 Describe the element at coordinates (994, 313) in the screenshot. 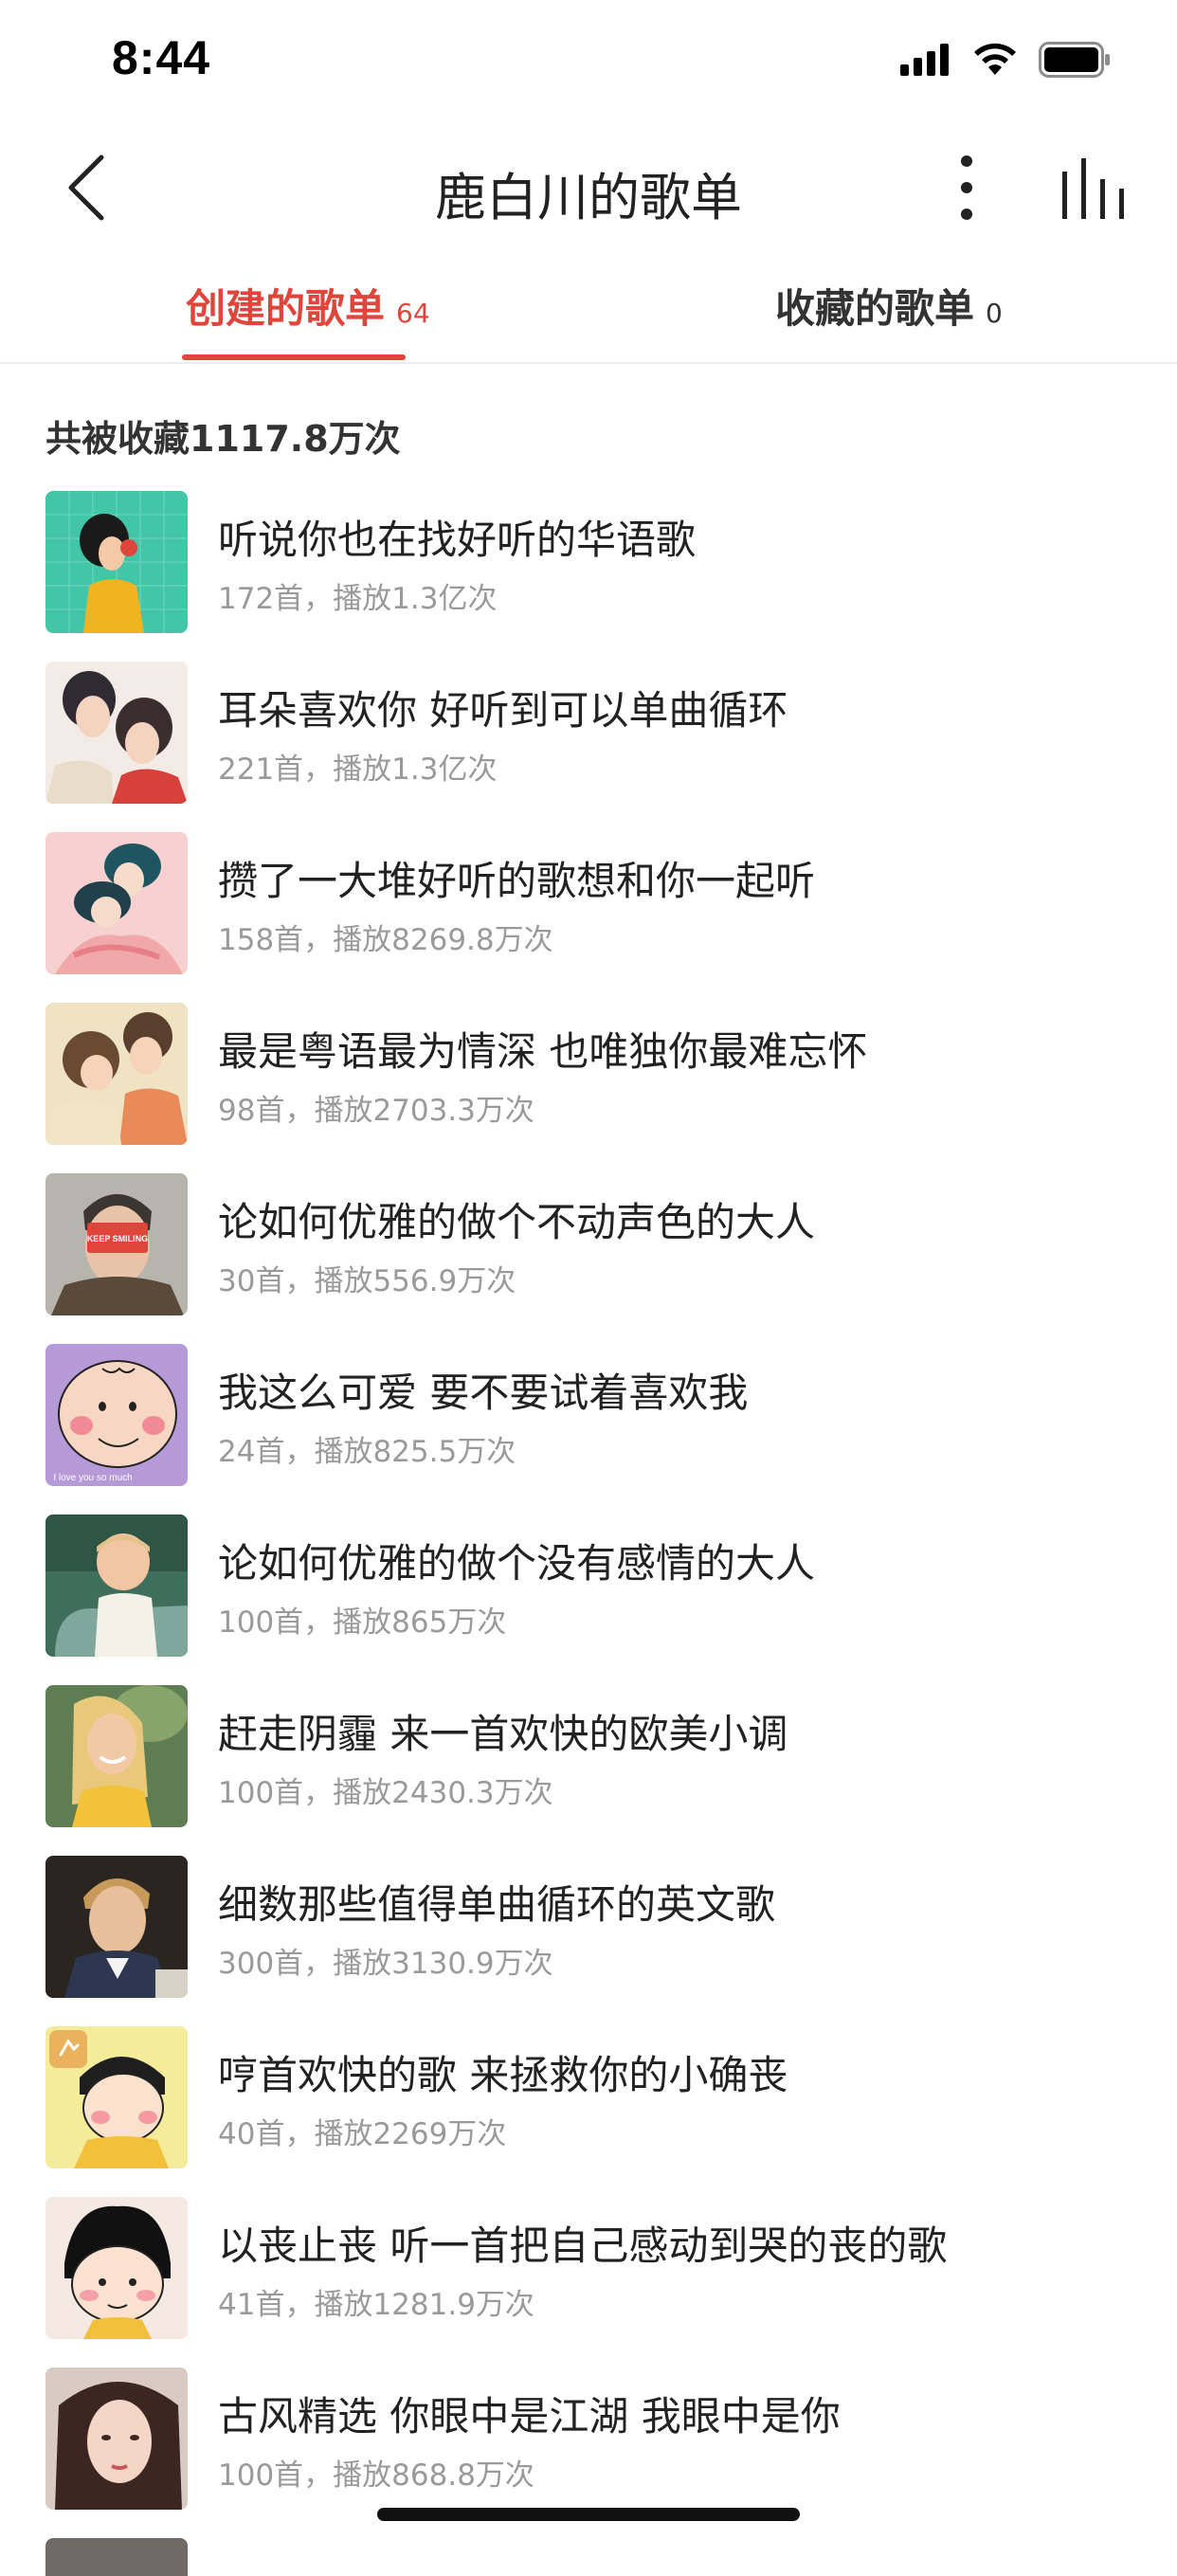

I see `tab-count: 0` at that location.